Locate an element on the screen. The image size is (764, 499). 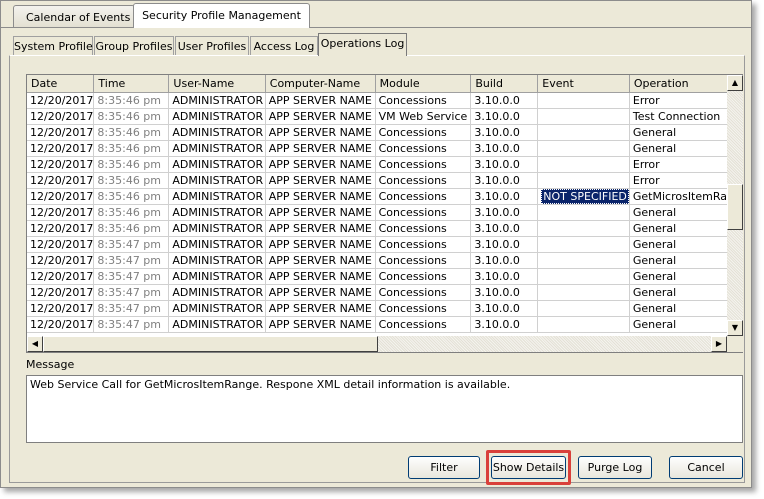
cancel-button: Cancel is located at coordinates (706, 467).